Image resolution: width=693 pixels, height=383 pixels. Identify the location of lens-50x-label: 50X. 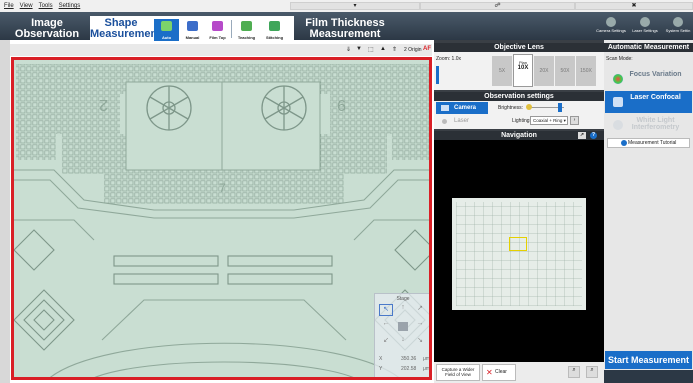
(565, 71).